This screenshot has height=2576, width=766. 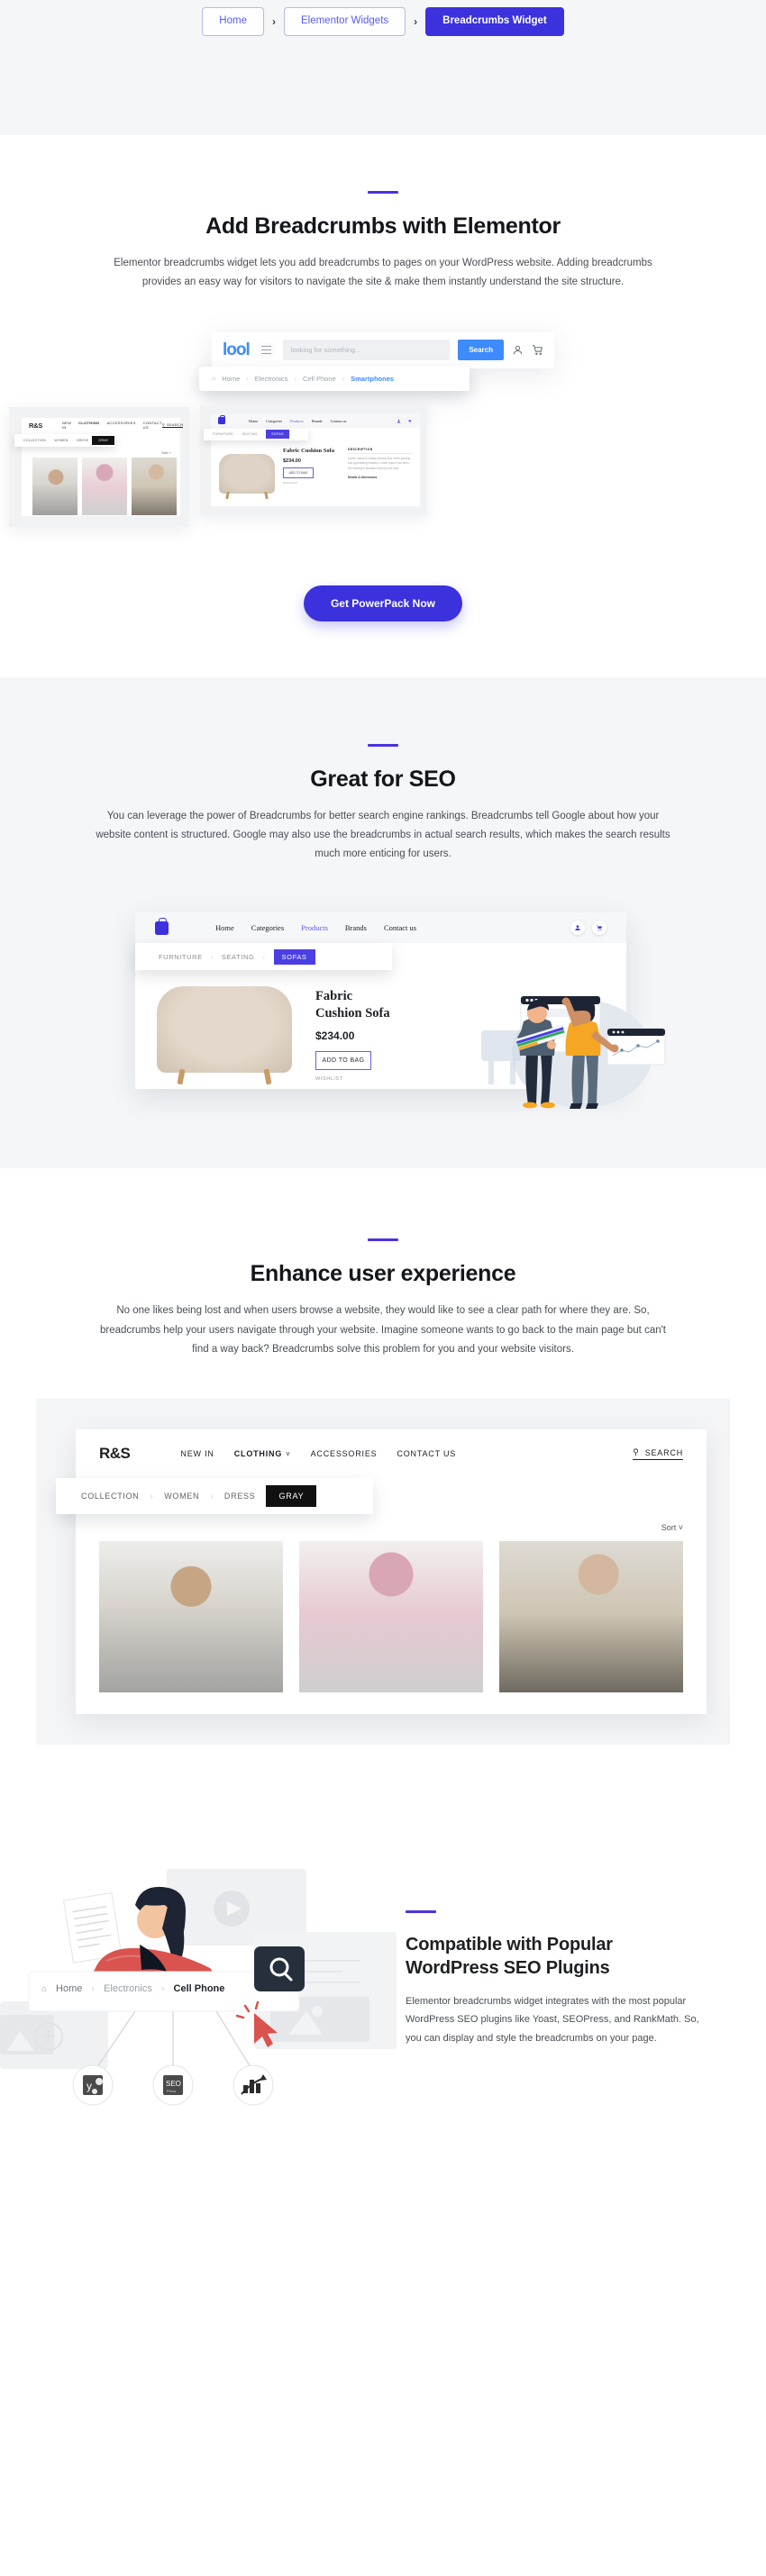 I want to click on breadcrumb-item-breadcrumbs-widget: Breadcrumbs Widget, so click(x=494, y=21).